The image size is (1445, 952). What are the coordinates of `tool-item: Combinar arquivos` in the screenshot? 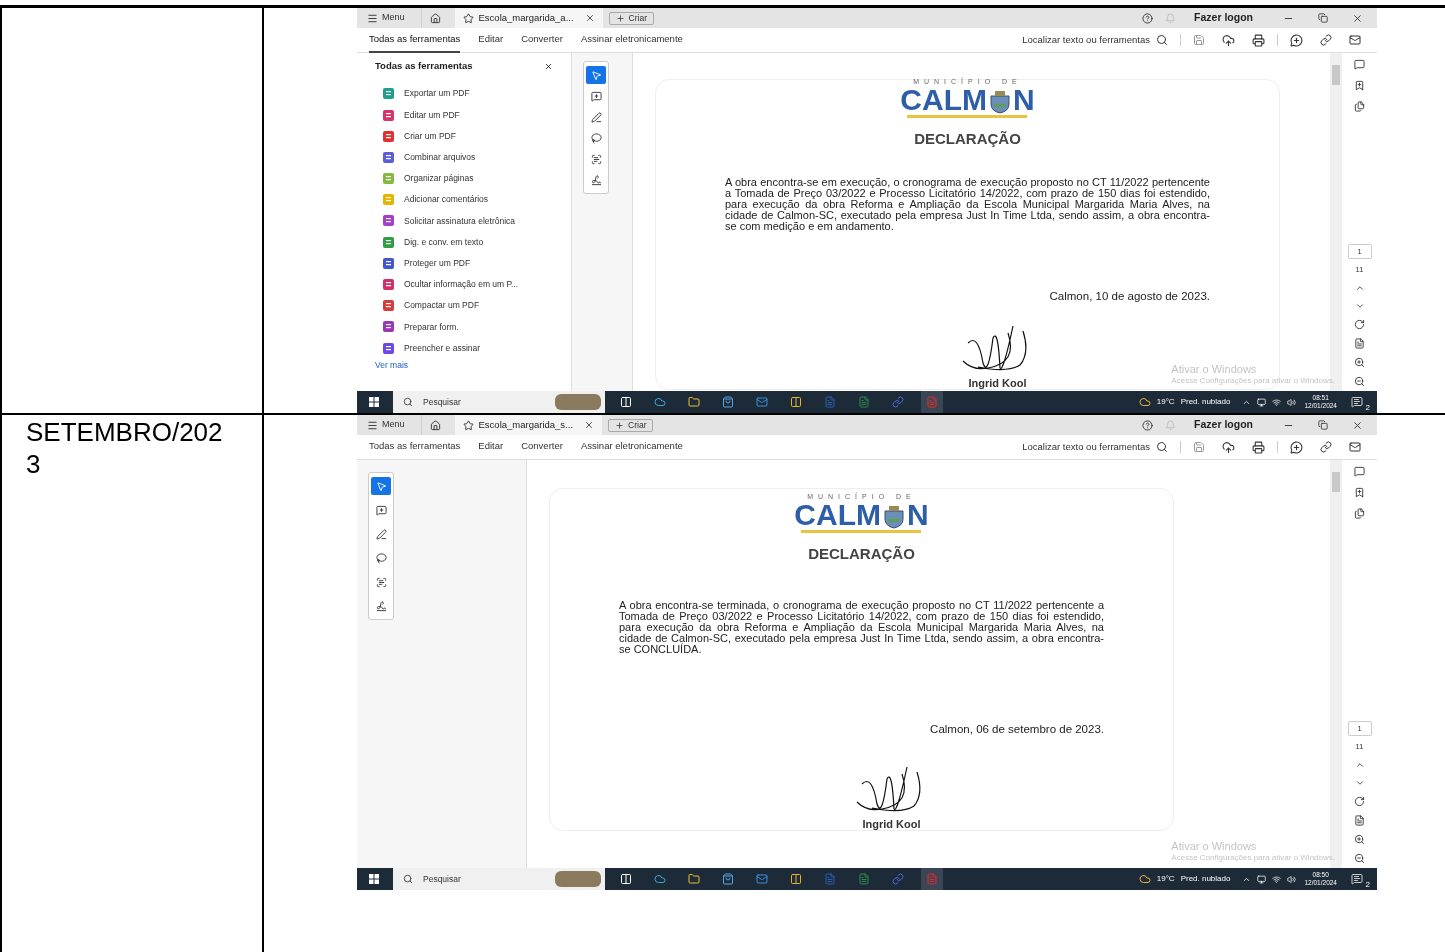 It's located at (440, 157).